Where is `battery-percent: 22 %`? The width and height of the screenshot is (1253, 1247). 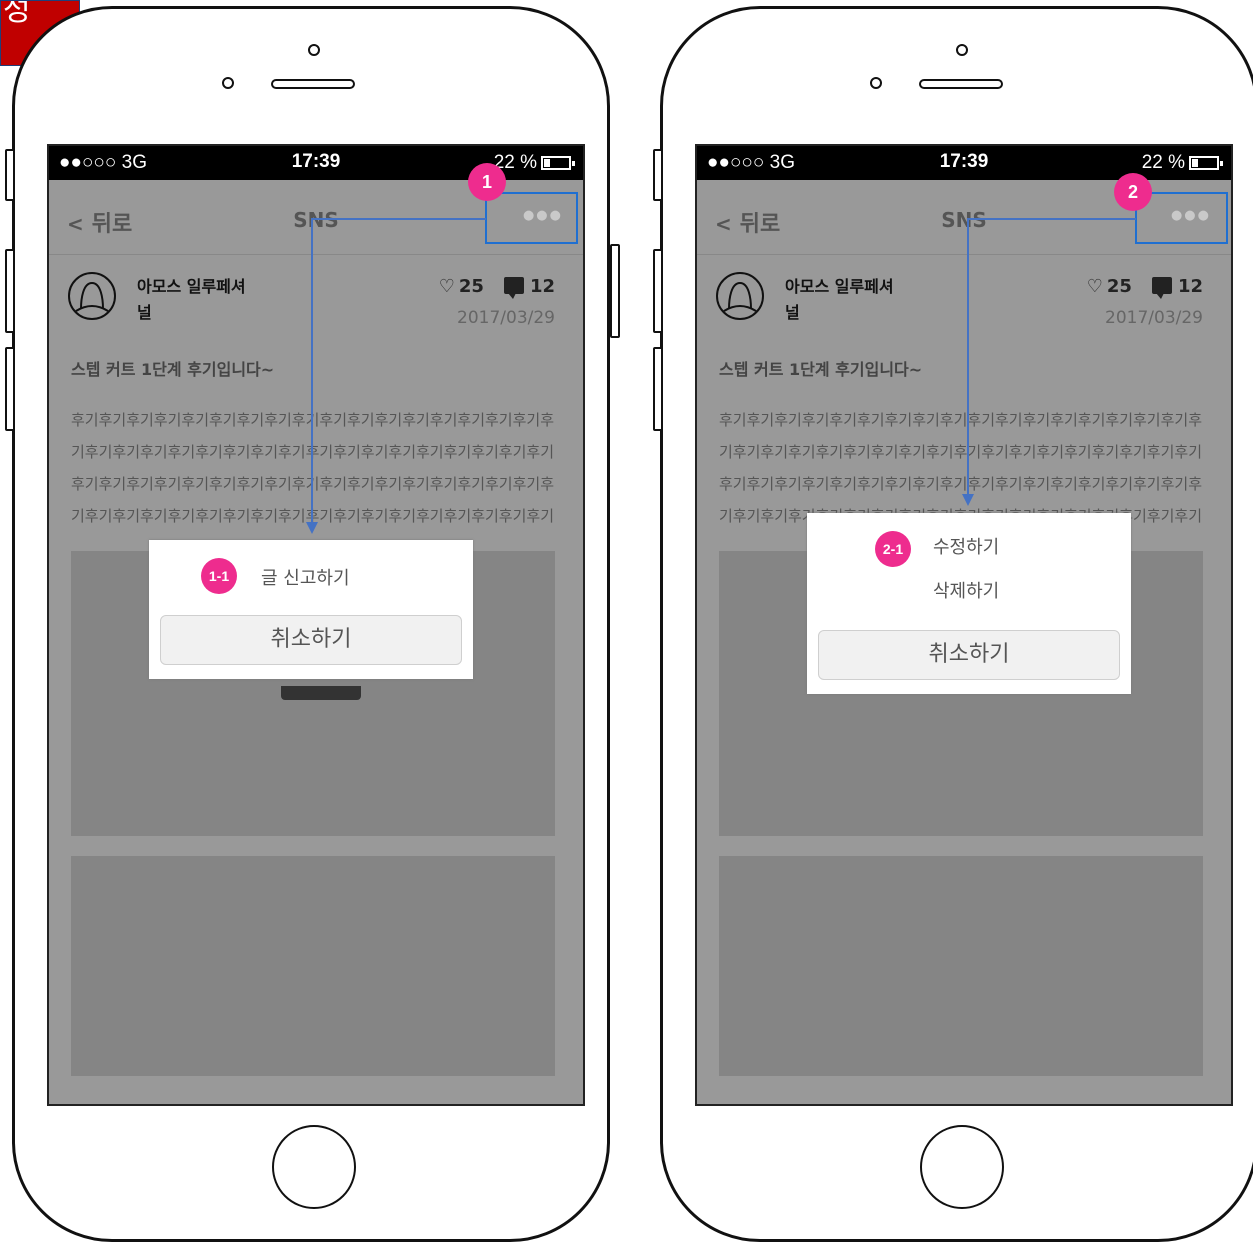 battery-percent: 22 % is located at coordinates (1163, 162).